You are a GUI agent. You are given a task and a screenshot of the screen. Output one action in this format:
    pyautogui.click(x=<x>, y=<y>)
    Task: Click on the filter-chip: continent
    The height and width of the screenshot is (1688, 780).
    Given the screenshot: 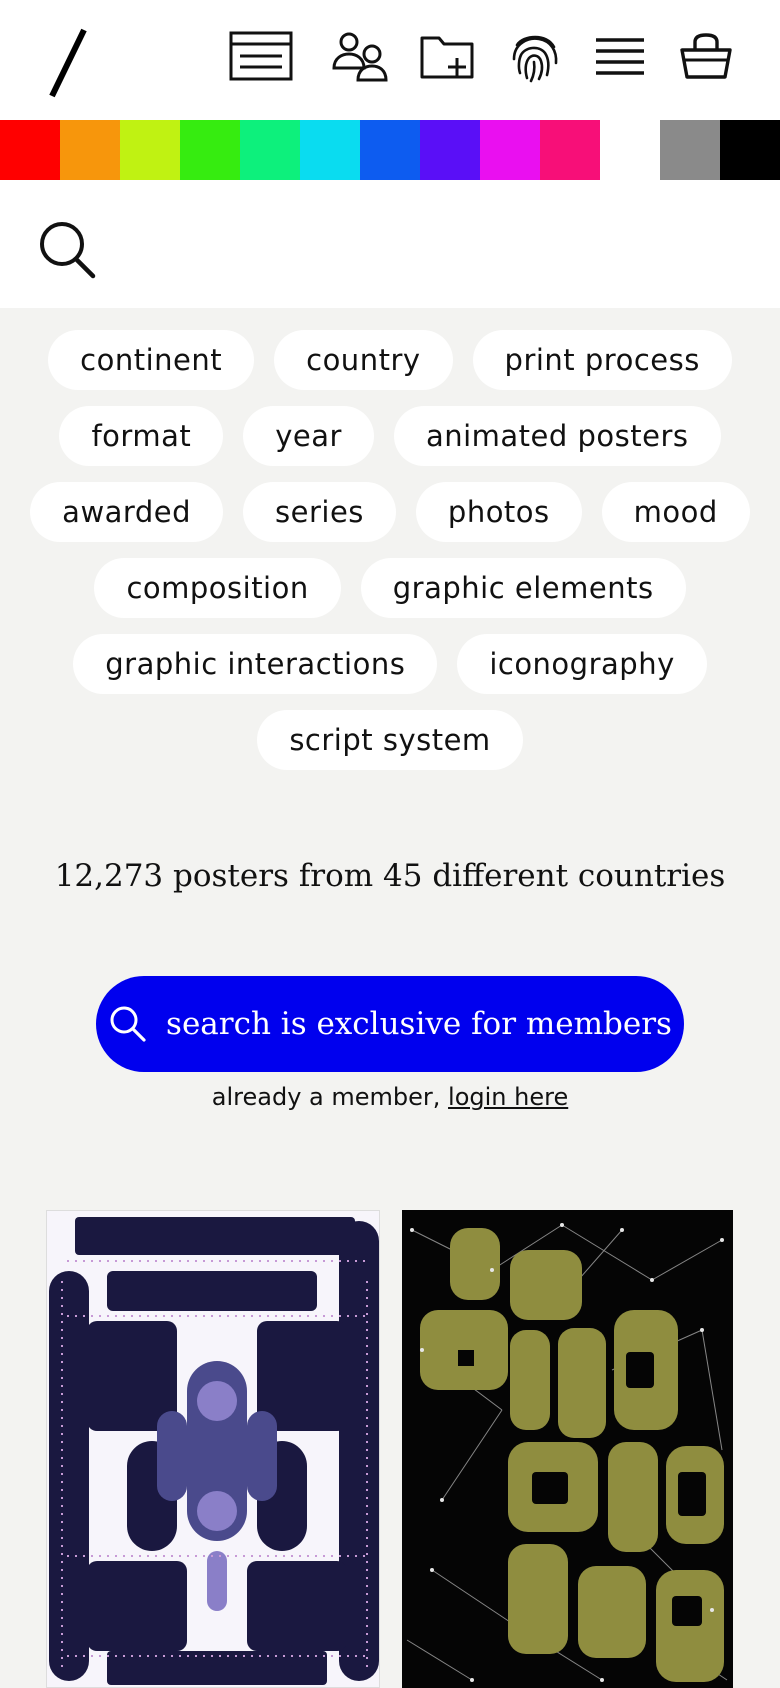 What is the action you would take?
    pyautogui.click(x=151, y=360)
    